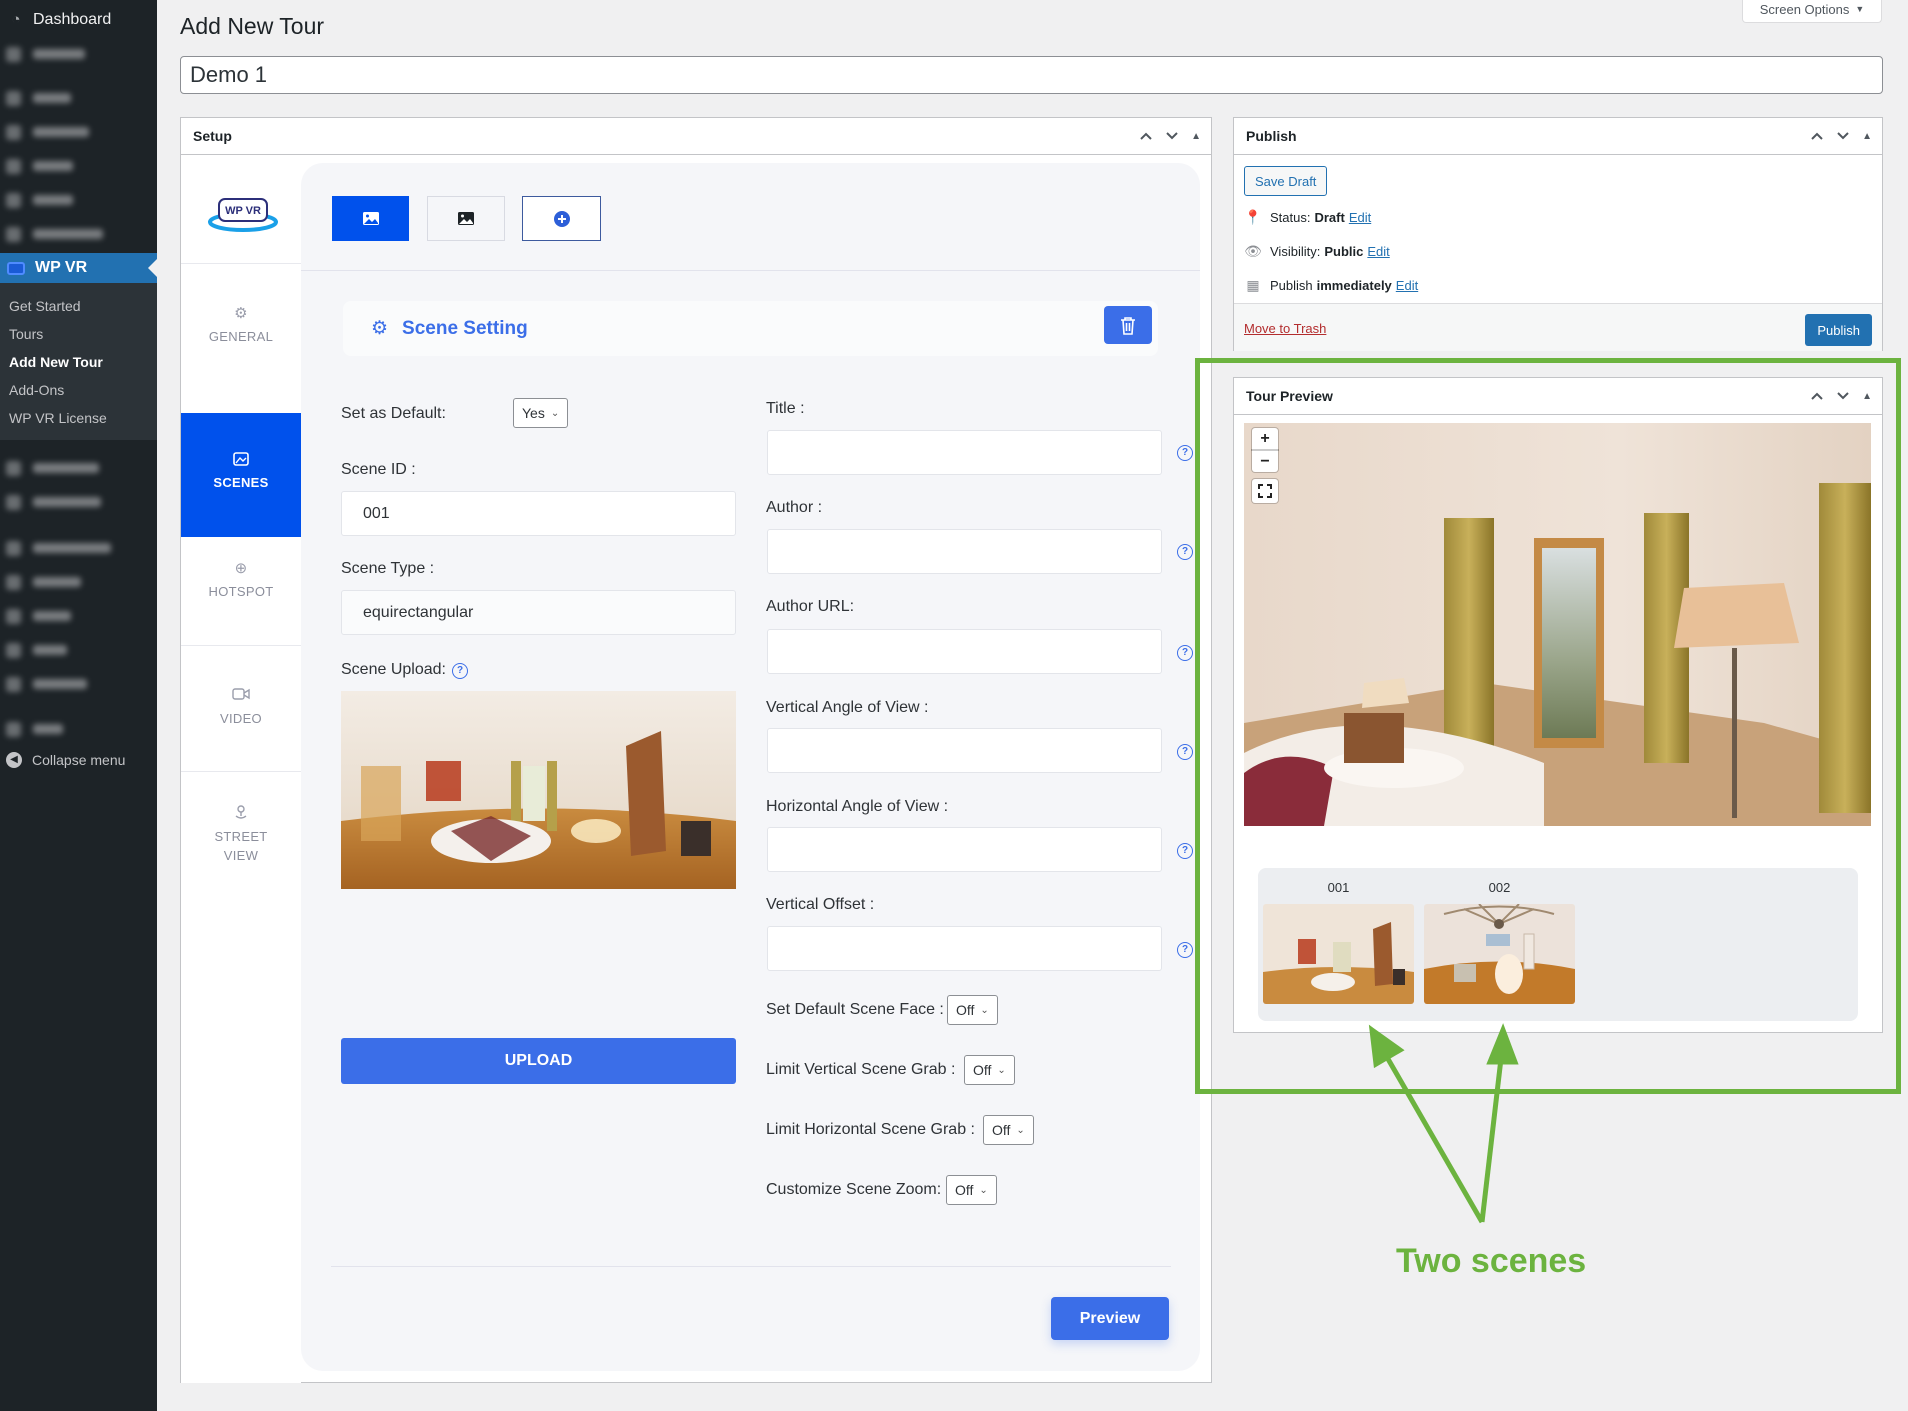  What do you see at coordinates (964, 948) in the screenshot?
I see `vertical-offset-input` at bounding box center [964, 948].